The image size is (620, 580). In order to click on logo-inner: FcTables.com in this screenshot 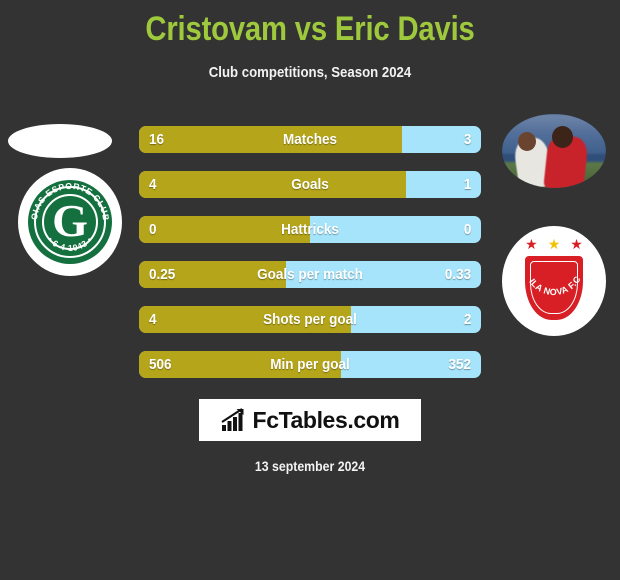, I will do `click(310, 420)`.